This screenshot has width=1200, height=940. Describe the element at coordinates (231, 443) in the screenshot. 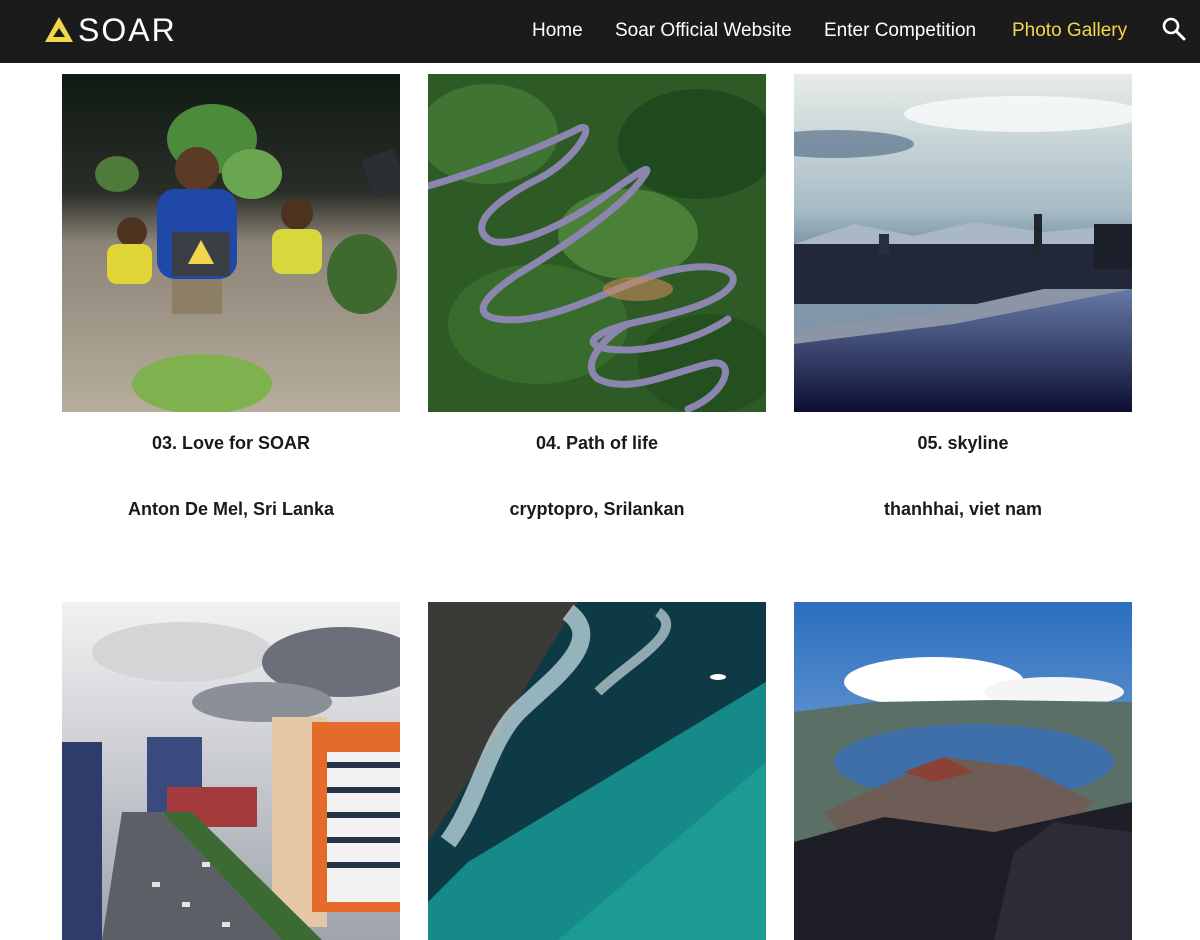

I see `gallery-item-title: 03. Love for SOAR` at that location.